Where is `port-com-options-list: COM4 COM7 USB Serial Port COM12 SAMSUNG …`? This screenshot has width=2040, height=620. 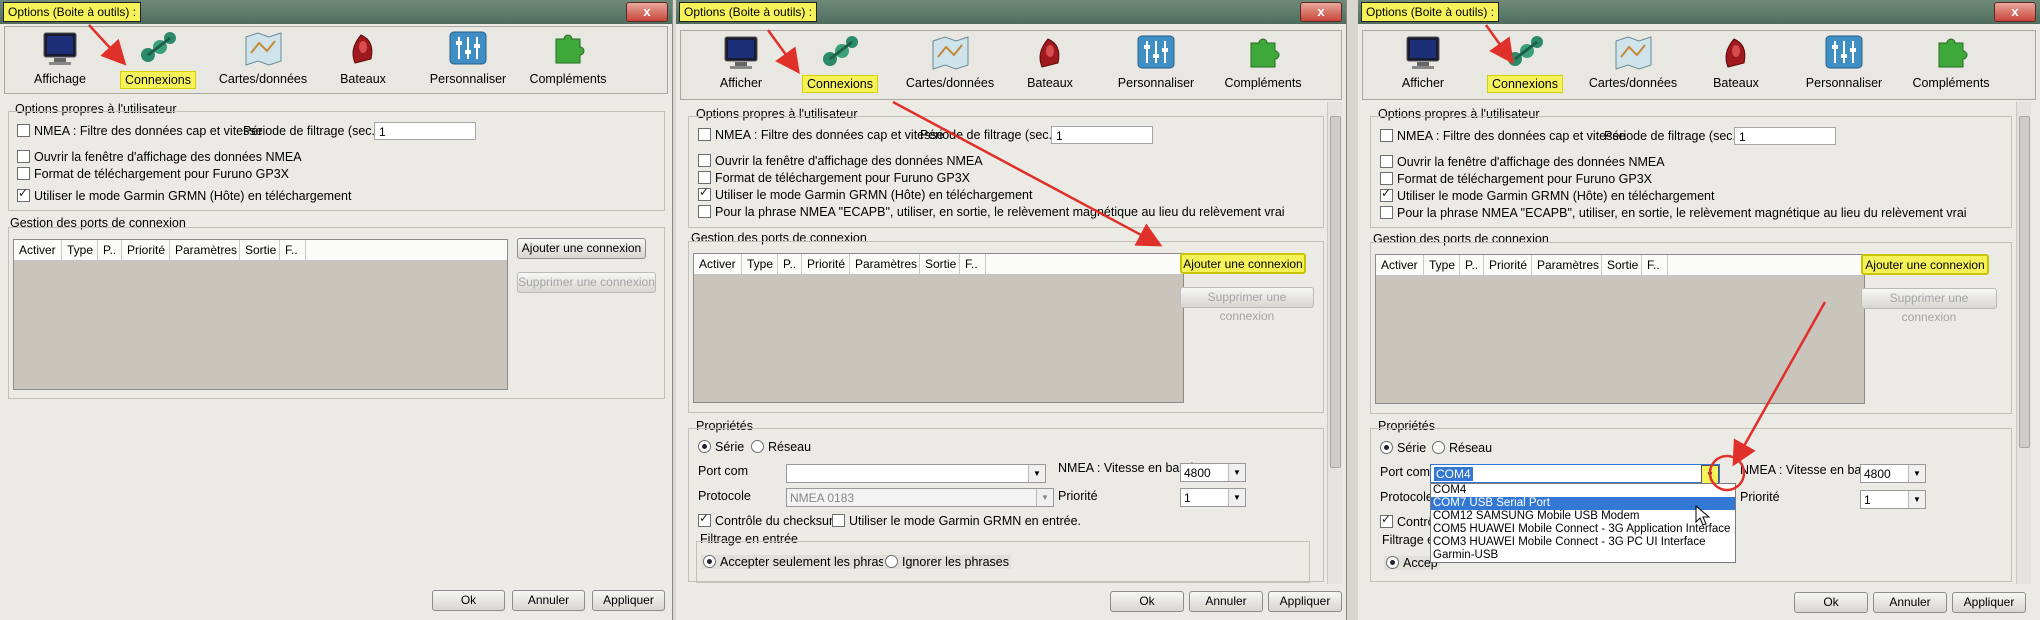
port-com-options-list: COM4 COM7 USB Serial Port COM12 SAMSUNG … is located at coordinates (1583, 523).